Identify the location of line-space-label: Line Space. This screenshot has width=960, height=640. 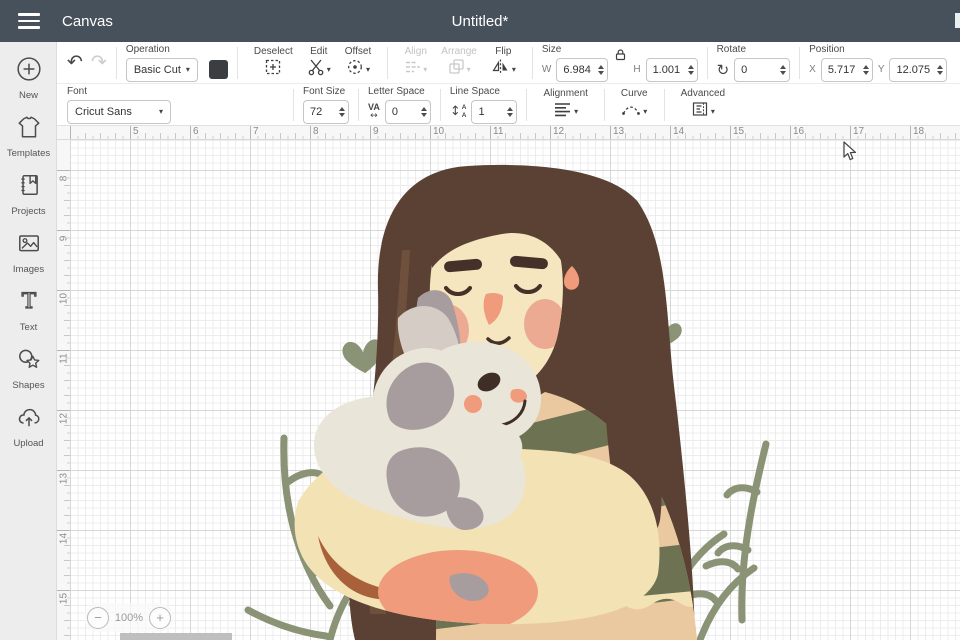
(474, 91).